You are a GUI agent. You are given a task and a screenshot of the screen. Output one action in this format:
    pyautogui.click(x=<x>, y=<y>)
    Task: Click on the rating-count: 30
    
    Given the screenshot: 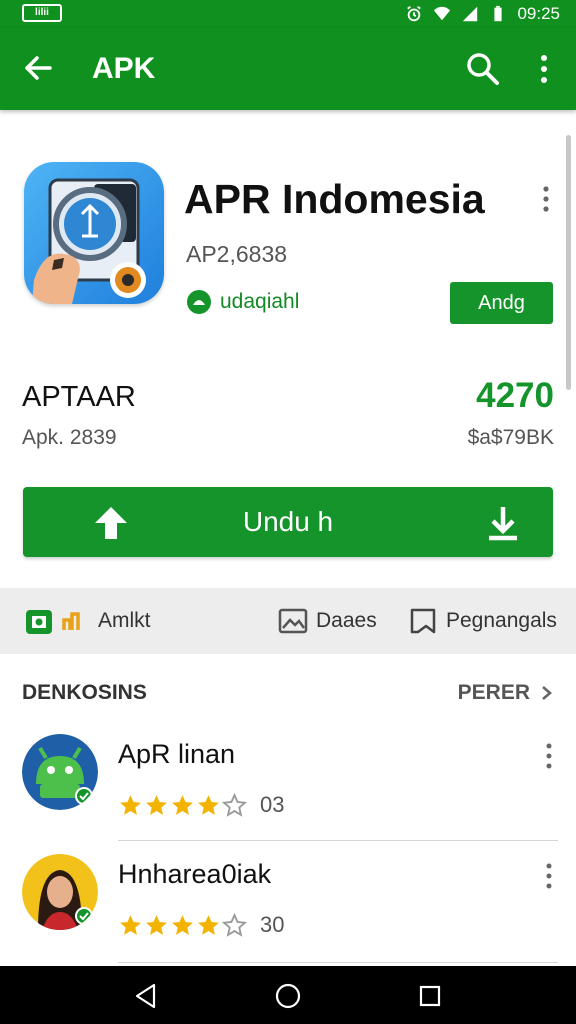 What is the action you would take?
    pyautogui.click(x=272, y=924)
    